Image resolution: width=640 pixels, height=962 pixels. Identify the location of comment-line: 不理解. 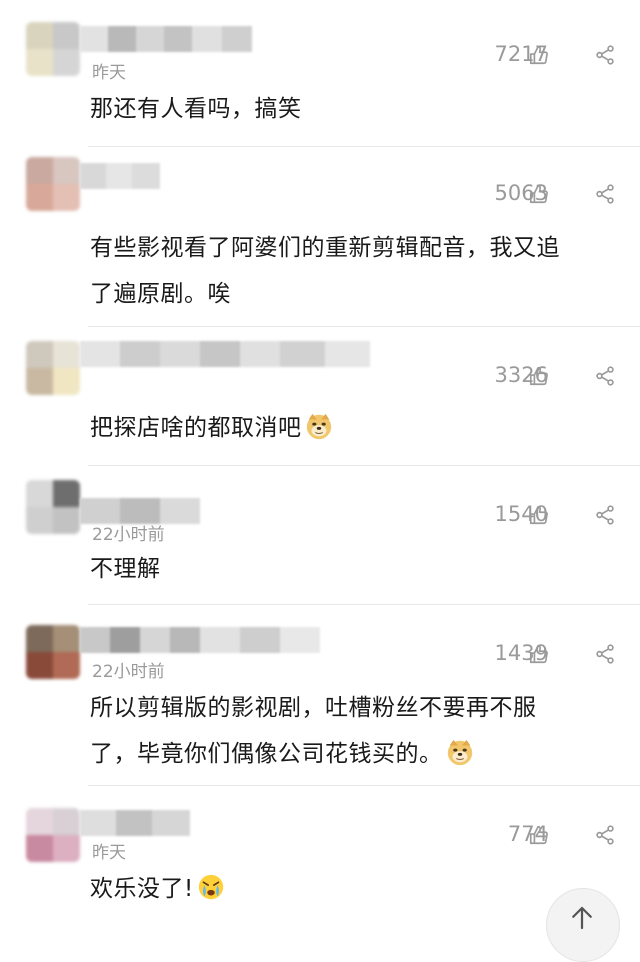
(125, 569).